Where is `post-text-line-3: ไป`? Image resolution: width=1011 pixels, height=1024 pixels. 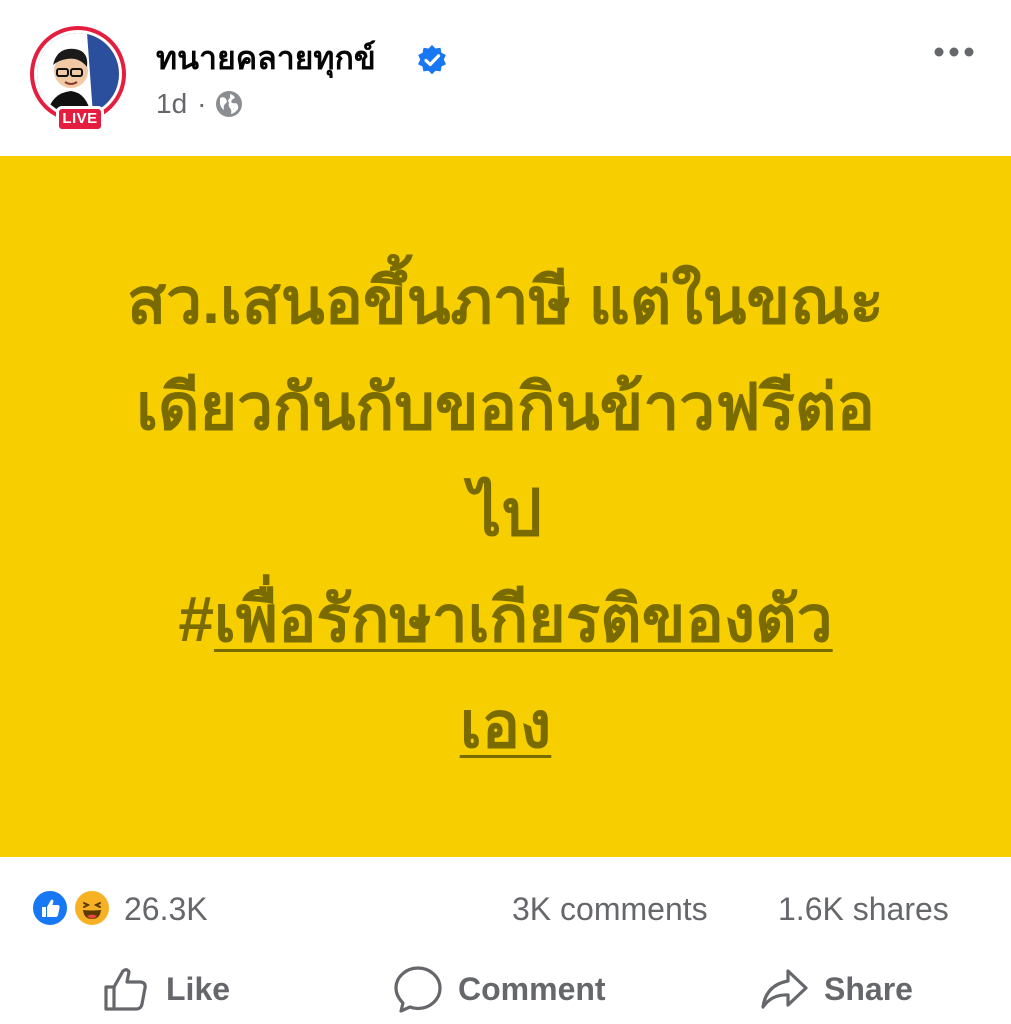 post-text-line-3: ไป is located at coordinates (505, 513).